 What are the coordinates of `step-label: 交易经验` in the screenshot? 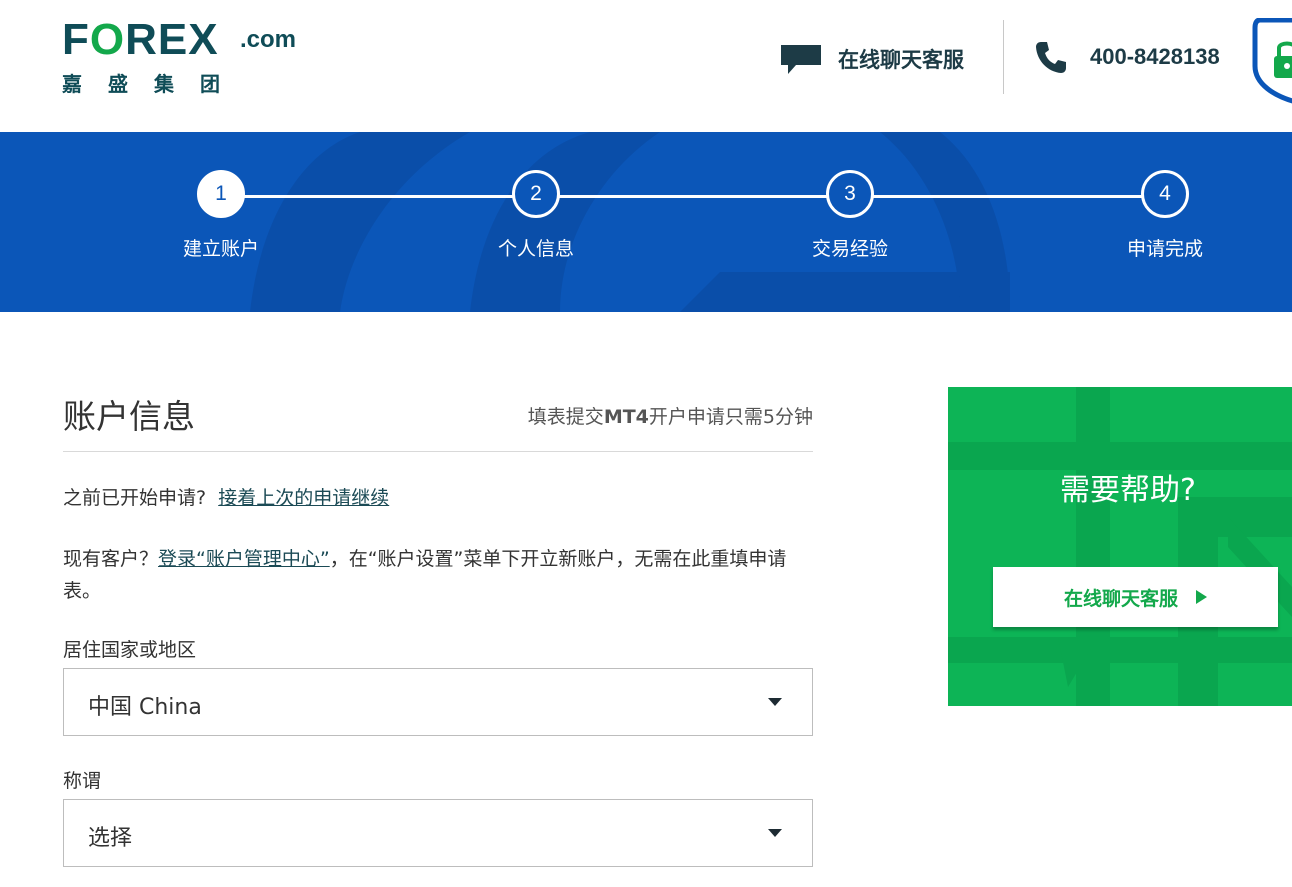 It's located at (849, 249).